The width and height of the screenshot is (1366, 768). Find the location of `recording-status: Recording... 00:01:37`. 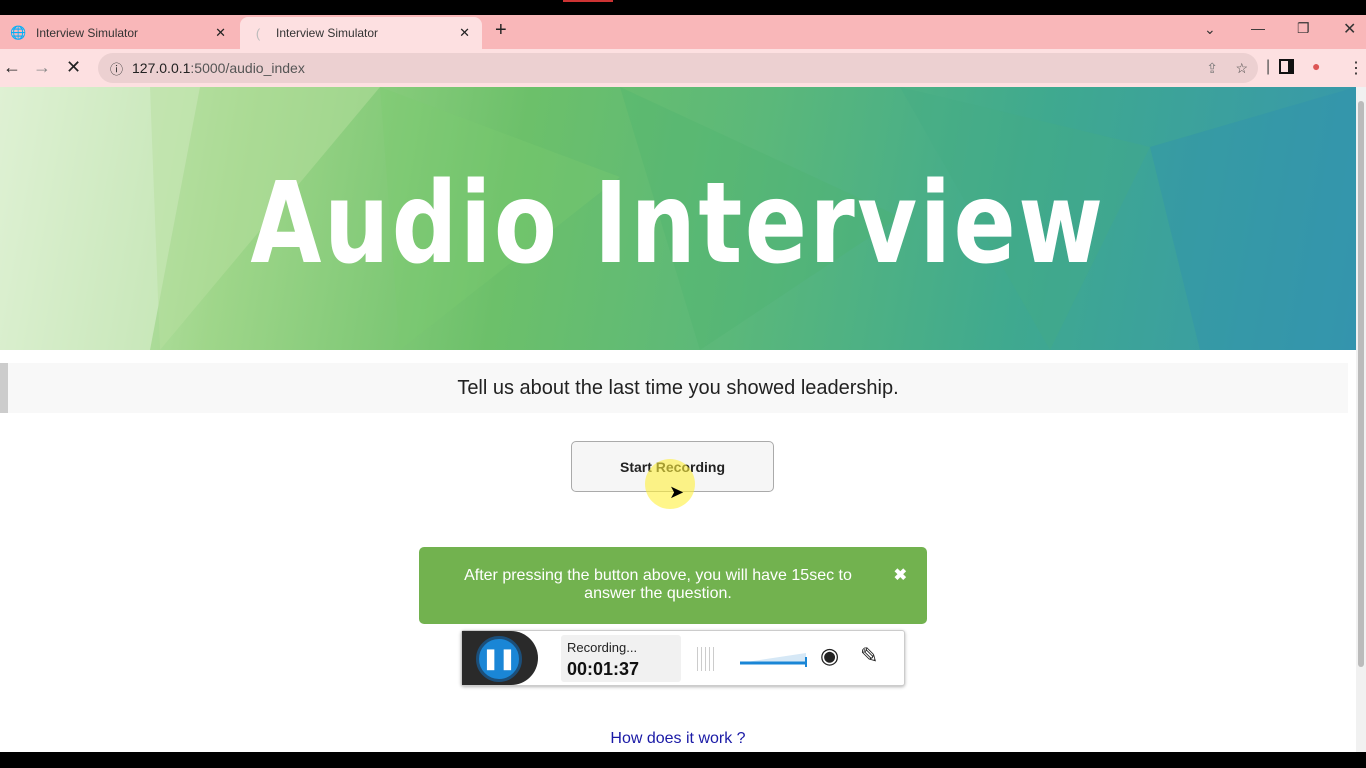

recording-status: Recording... 00:01:37 is located at coordinates (621, 658).